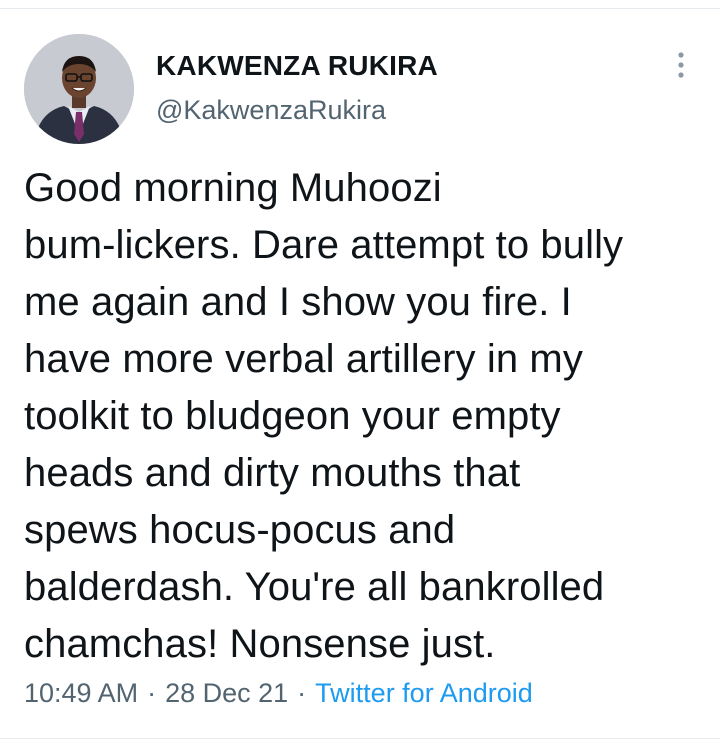 The height and width of the screenshot is (745, 720). I want to click on tweet-metadata: 10:49 AM · 28 Dec 21 · Twitter for Android, so click(278, 693).